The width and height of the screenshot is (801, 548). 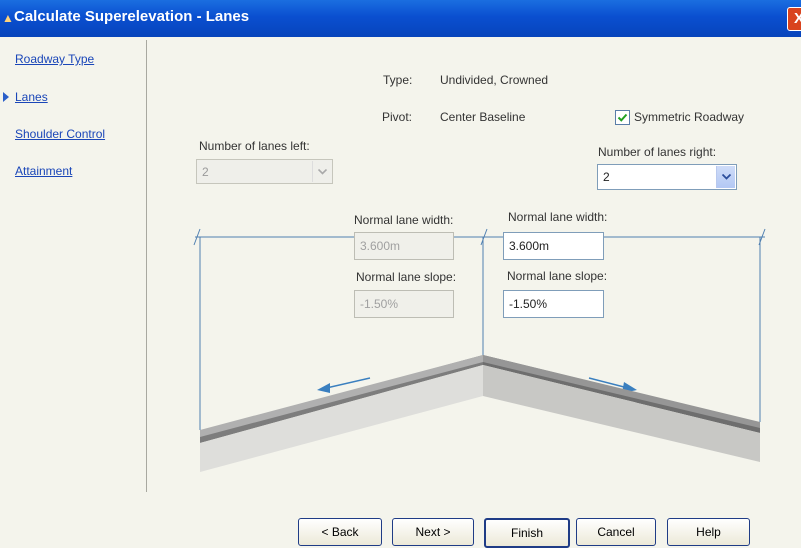 I want to click on next-button: Next >, so click(x=433, y=532).